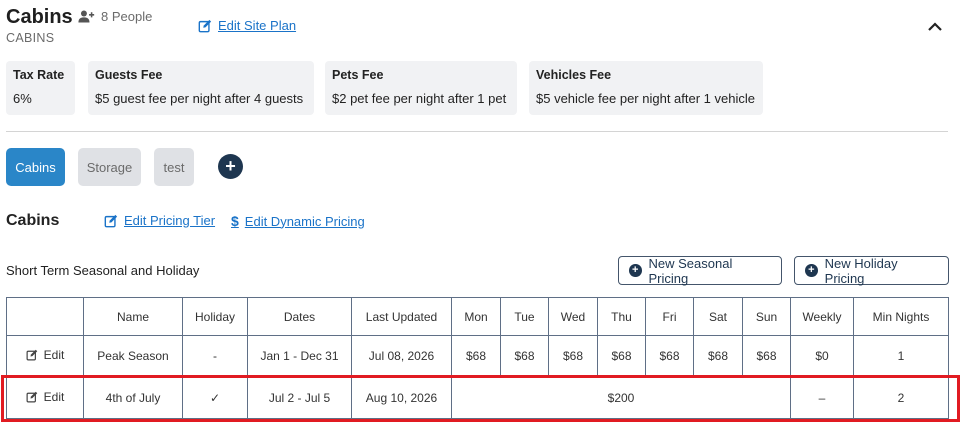 This screenshot has height=431, width=975. What do you see at coordinates (477, 131) in the screenshot?
I see `divider` at bounding box center [477, 131].